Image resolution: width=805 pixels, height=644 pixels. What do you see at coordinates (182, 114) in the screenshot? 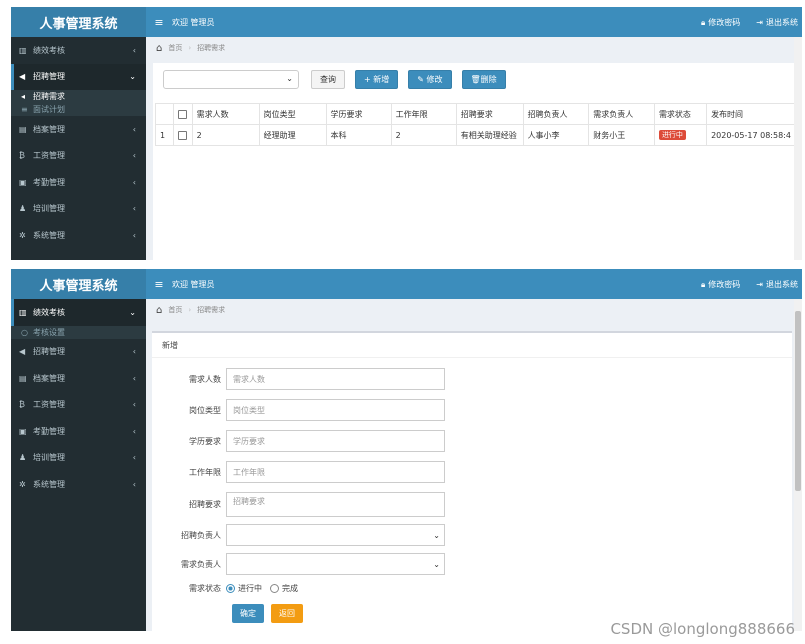
I see `select-all-checkbox` at bounding box center [182, 114].